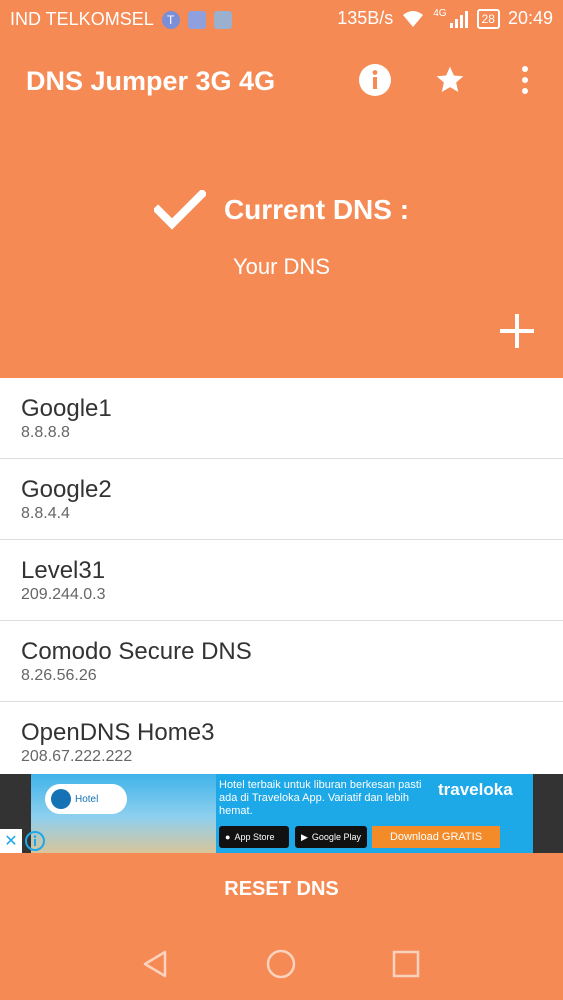 The height and width of the screenshot is (1000, 563). Describe the element at coordinates (406, 964) in the screenshot. I see `recents-icon` at that location.